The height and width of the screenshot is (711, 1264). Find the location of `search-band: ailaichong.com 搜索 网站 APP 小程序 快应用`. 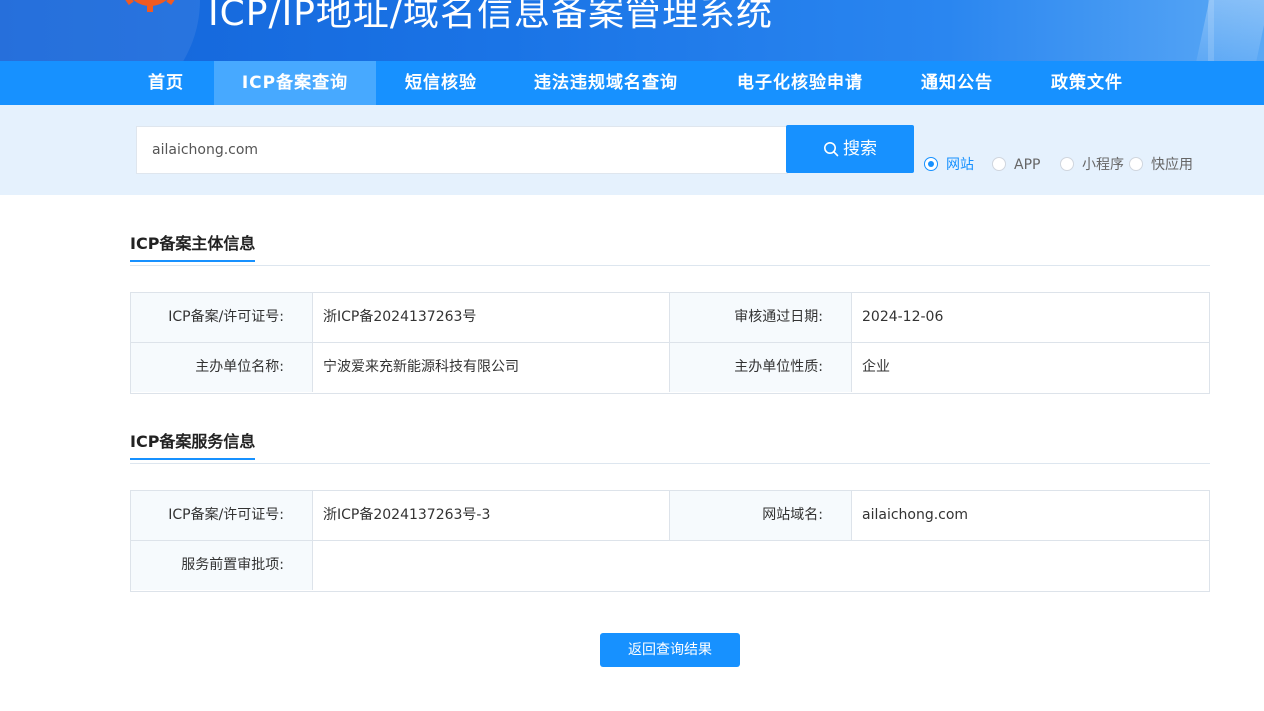

search-band: ailaichong.com 搜索 网站 APP 小程序 快应用 is located at coordinates (632, 150).